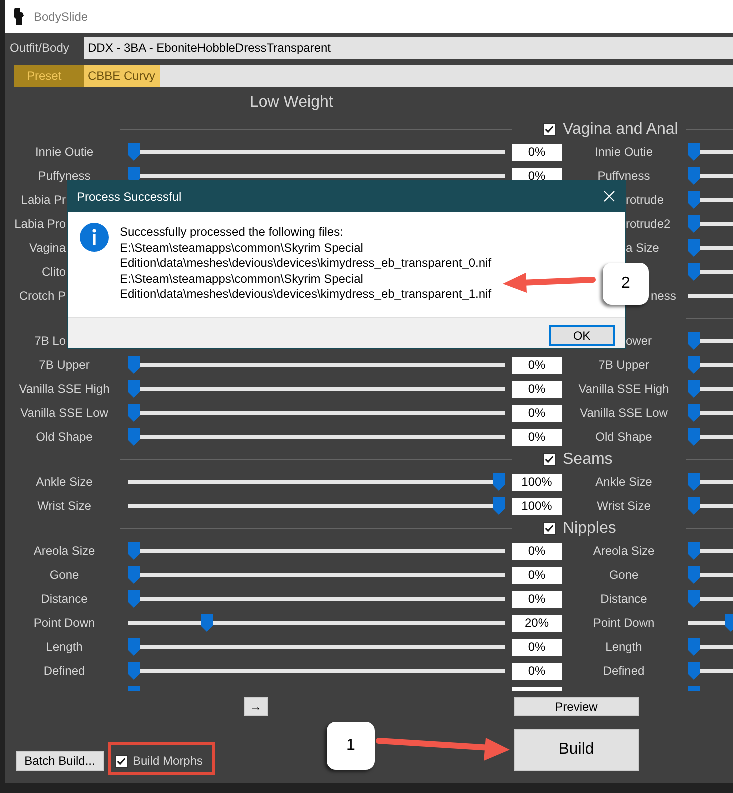 The image size is (733, 793). I want to click on group-checkbox: Seams, so click(578, 459).